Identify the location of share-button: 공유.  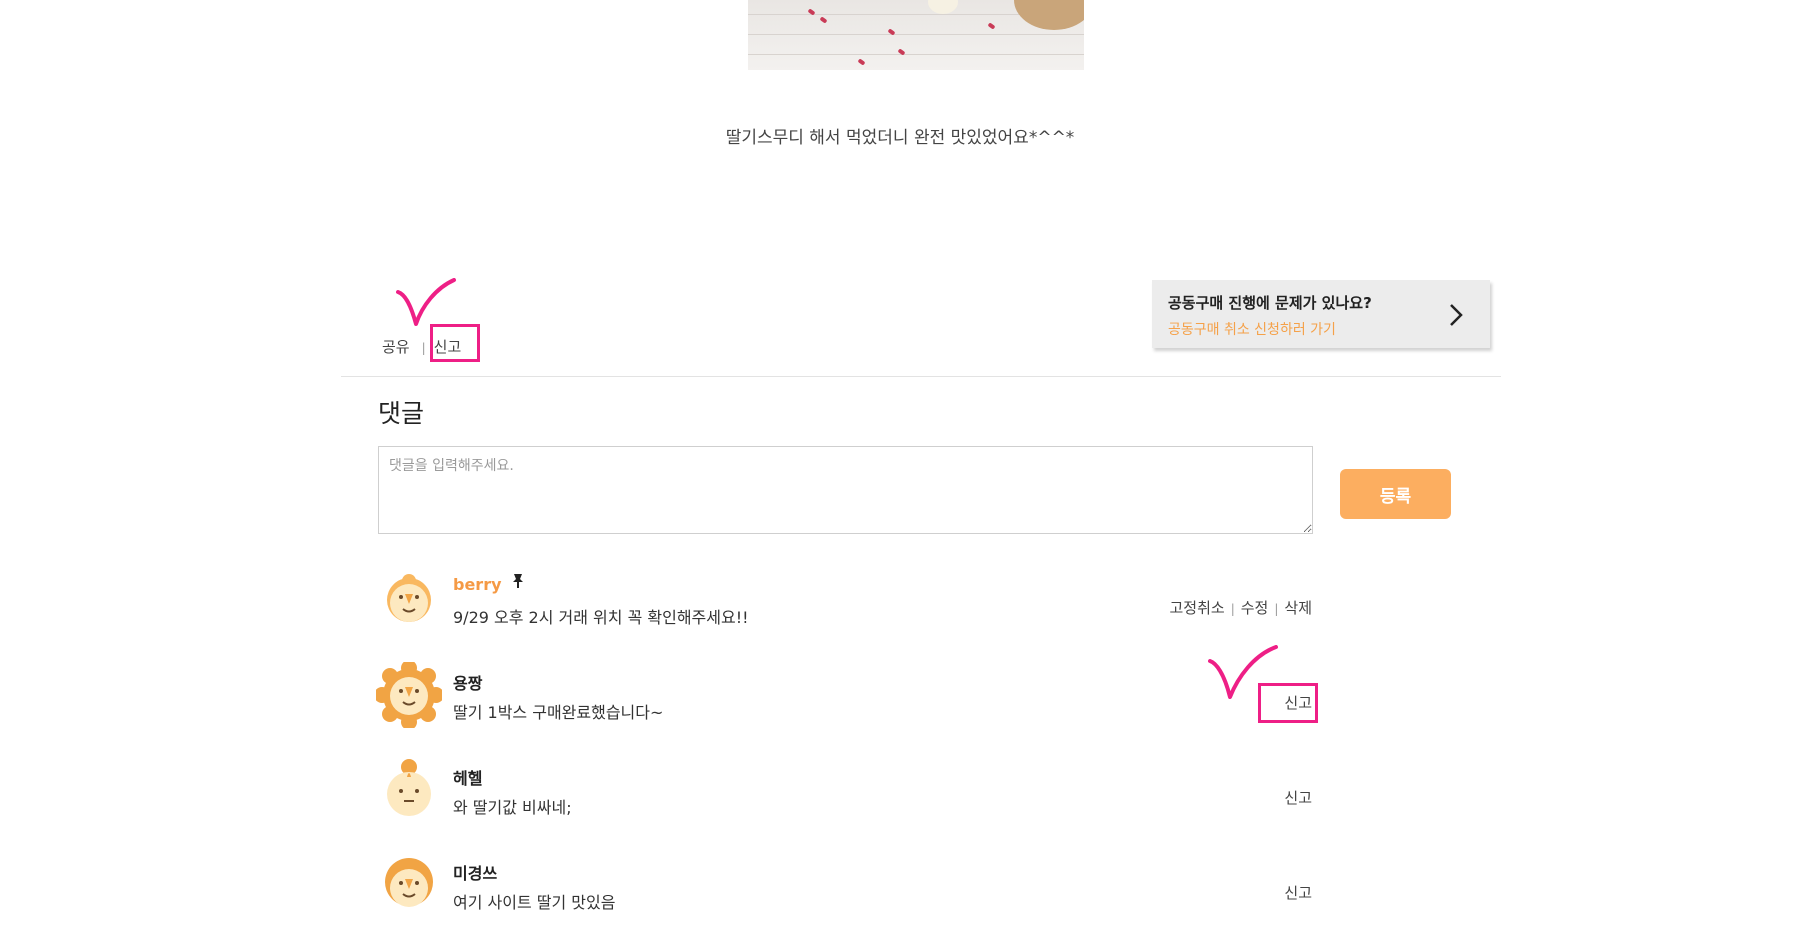
(396, 346).